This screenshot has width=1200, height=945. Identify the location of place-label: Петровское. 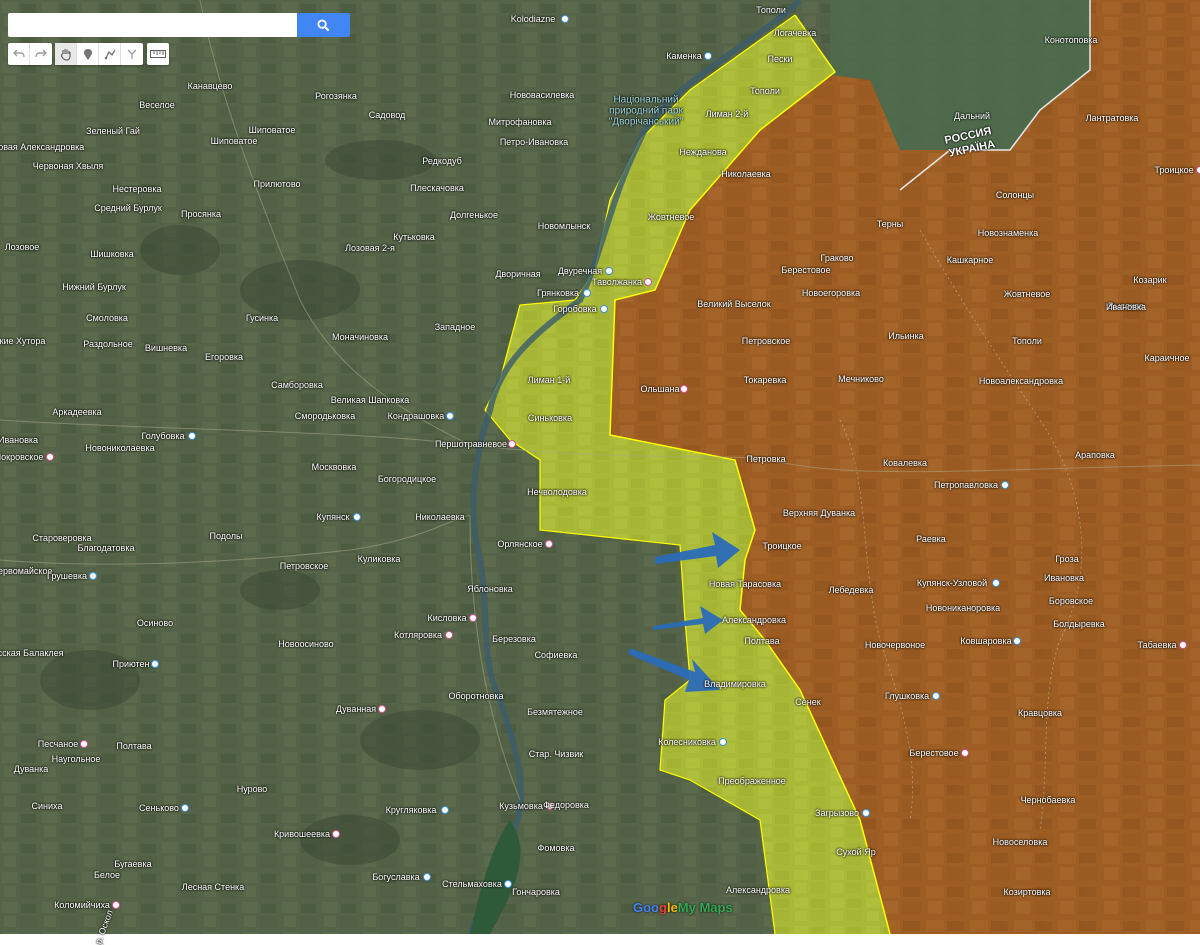
(766, 341).